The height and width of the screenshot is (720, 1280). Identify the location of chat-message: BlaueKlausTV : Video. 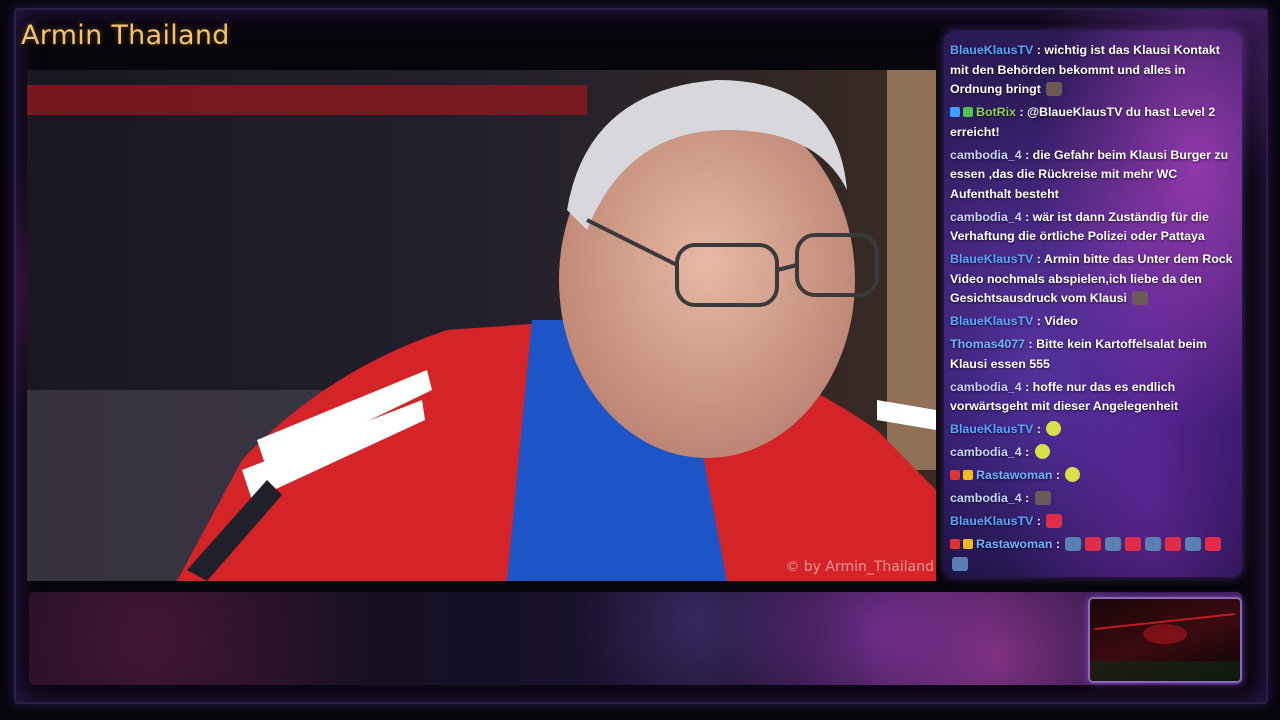
(1094, 322).